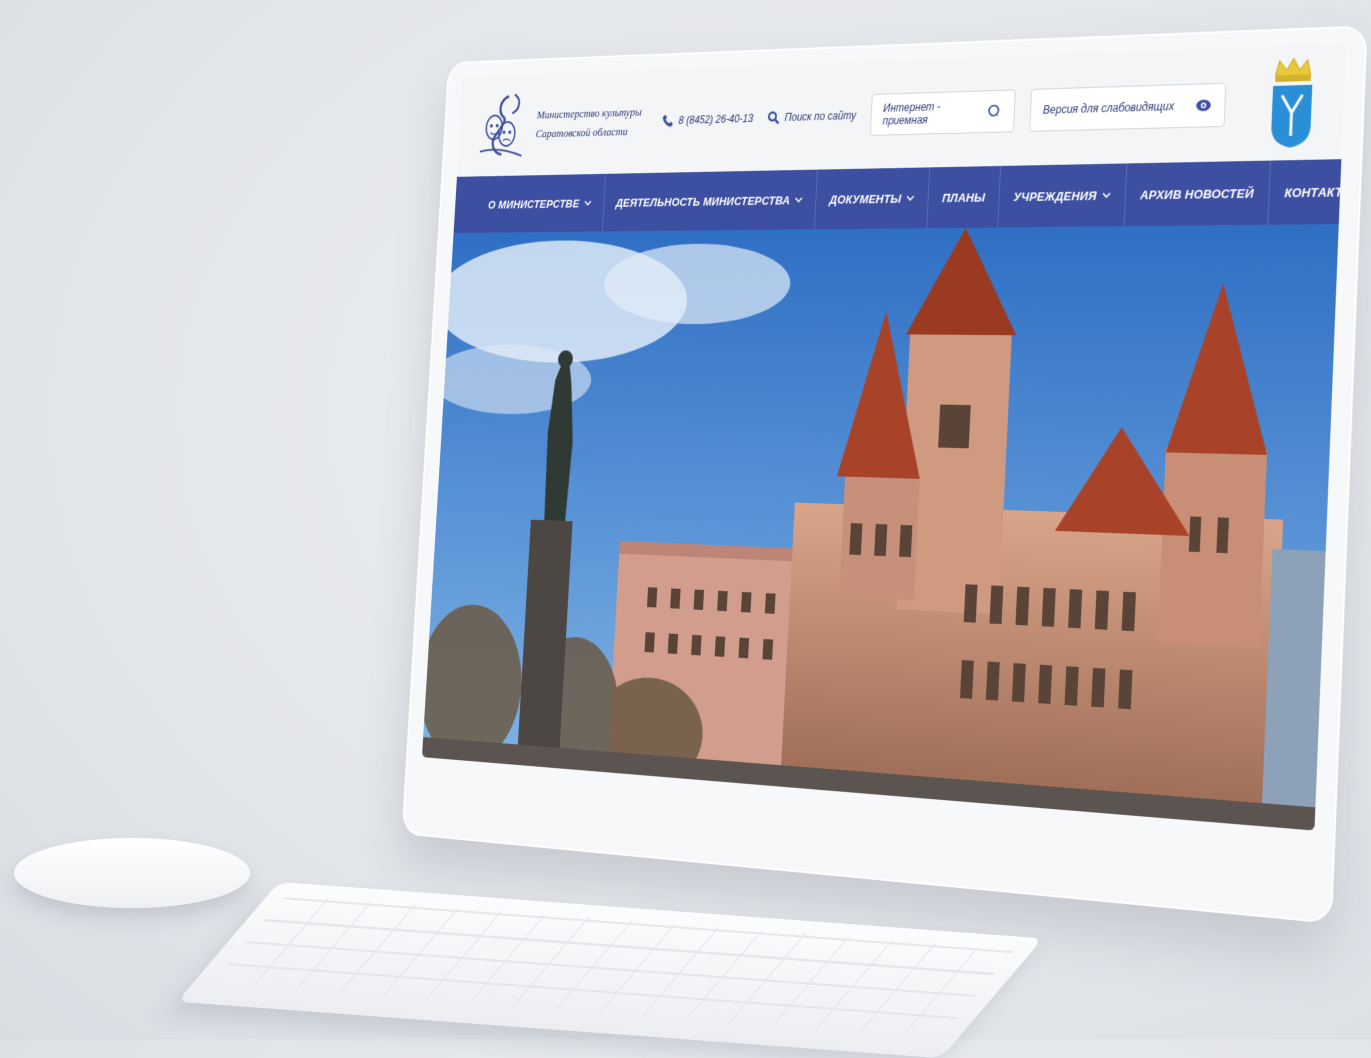 This screenshot has width=1371, height=1058. I want to click on keyboard-device, so click(610, 969).